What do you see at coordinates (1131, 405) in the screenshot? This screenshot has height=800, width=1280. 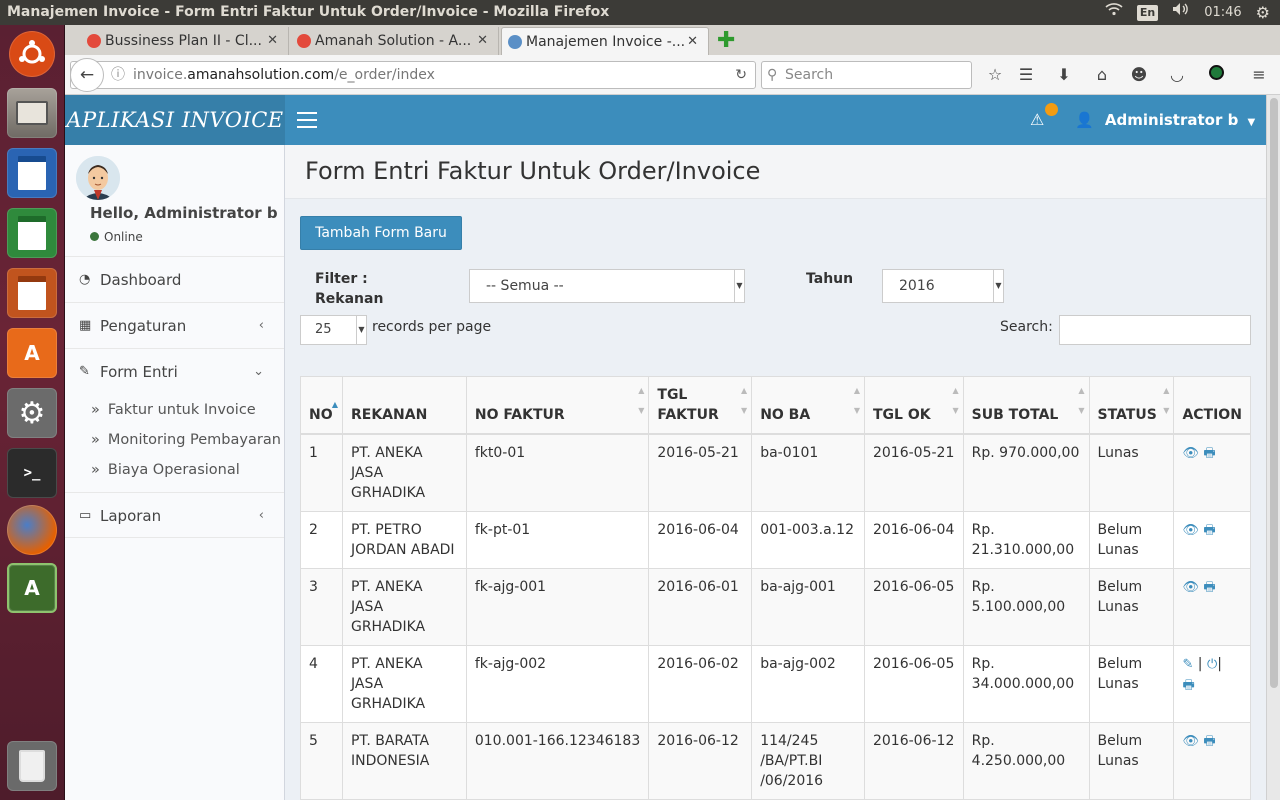 I see `col-header-status: STATUS ▲ ▼` at bounding box center [1131, 405].